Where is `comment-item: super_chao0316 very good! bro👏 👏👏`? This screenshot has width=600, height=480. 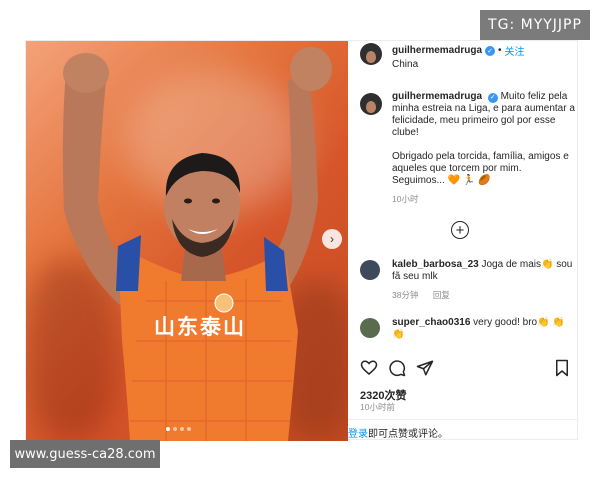
comment-item: super_chao0316 very good! bro👏 👏👏 is located at coordinates (467, 329).